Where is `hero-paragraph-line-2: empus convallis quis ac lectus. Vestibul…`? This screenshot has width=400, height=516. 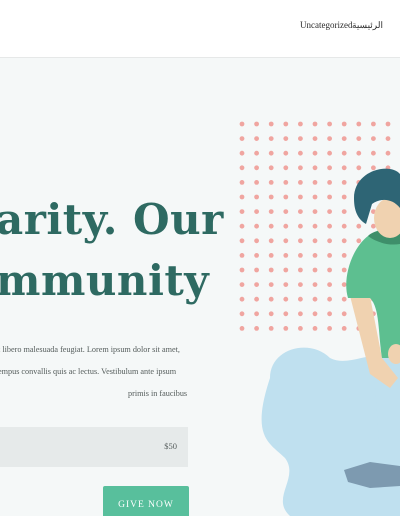 hero-paragraph-line-2: empus convallis quis ac lectus. Vestibul… is located at coordinates (88, 371).